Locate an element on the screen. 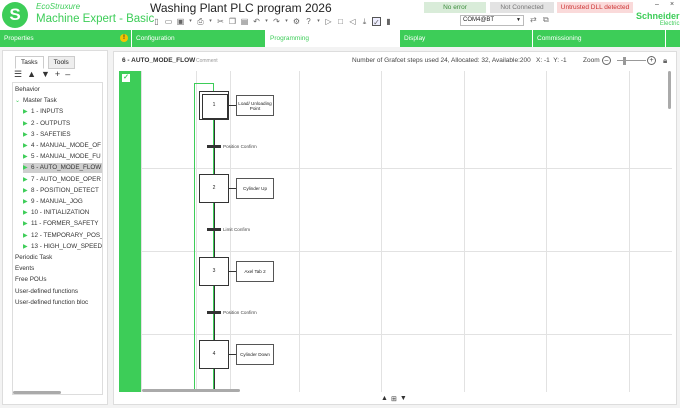  chevron-down-icon: ⌄ is located at coordinates (19, 101).